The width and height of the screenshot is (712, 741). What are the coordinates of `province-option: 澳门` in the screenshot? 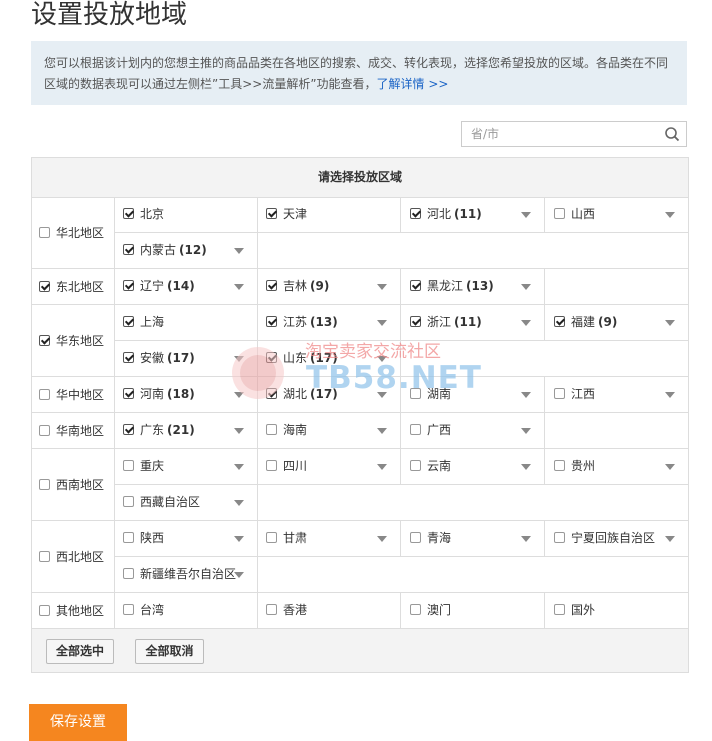 It's located at (430, 609).